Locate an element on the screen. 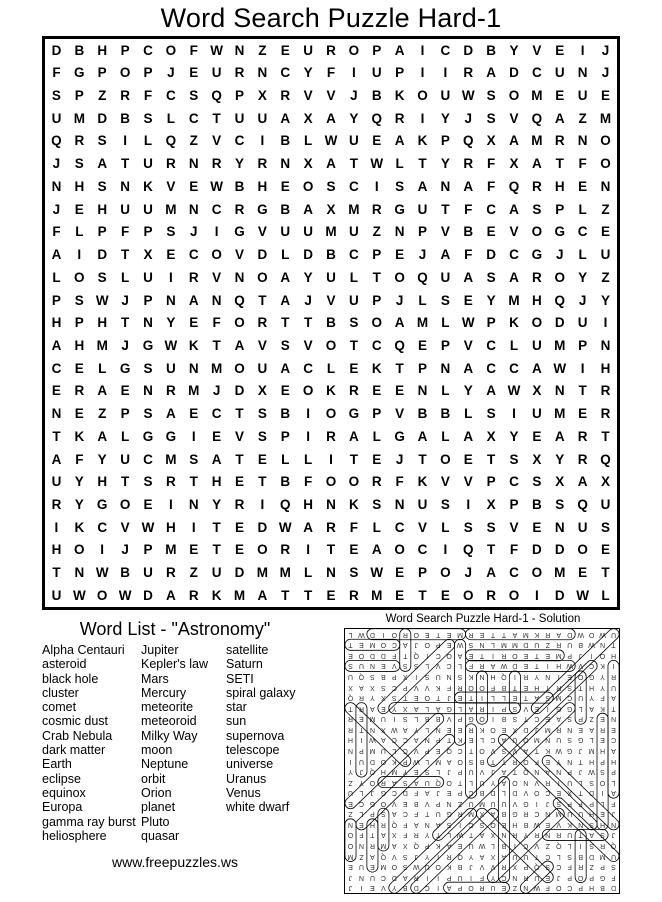  word-list-item: universe is located at coordinates (250, 764).